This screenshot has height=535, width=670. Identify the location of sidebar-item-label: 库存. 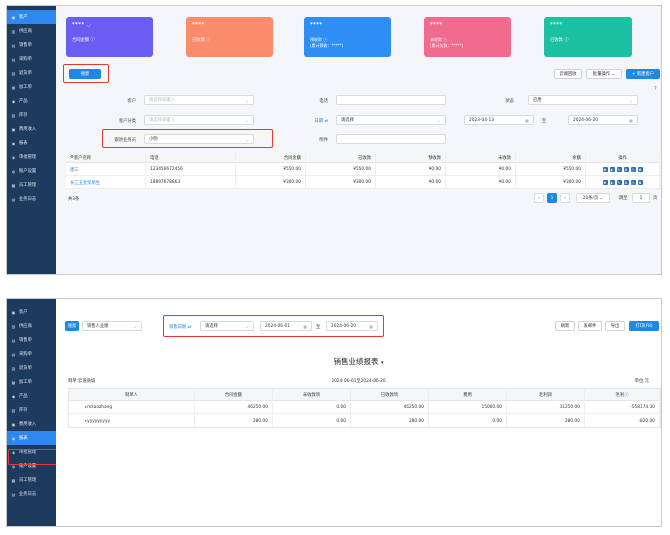
(23, 410).